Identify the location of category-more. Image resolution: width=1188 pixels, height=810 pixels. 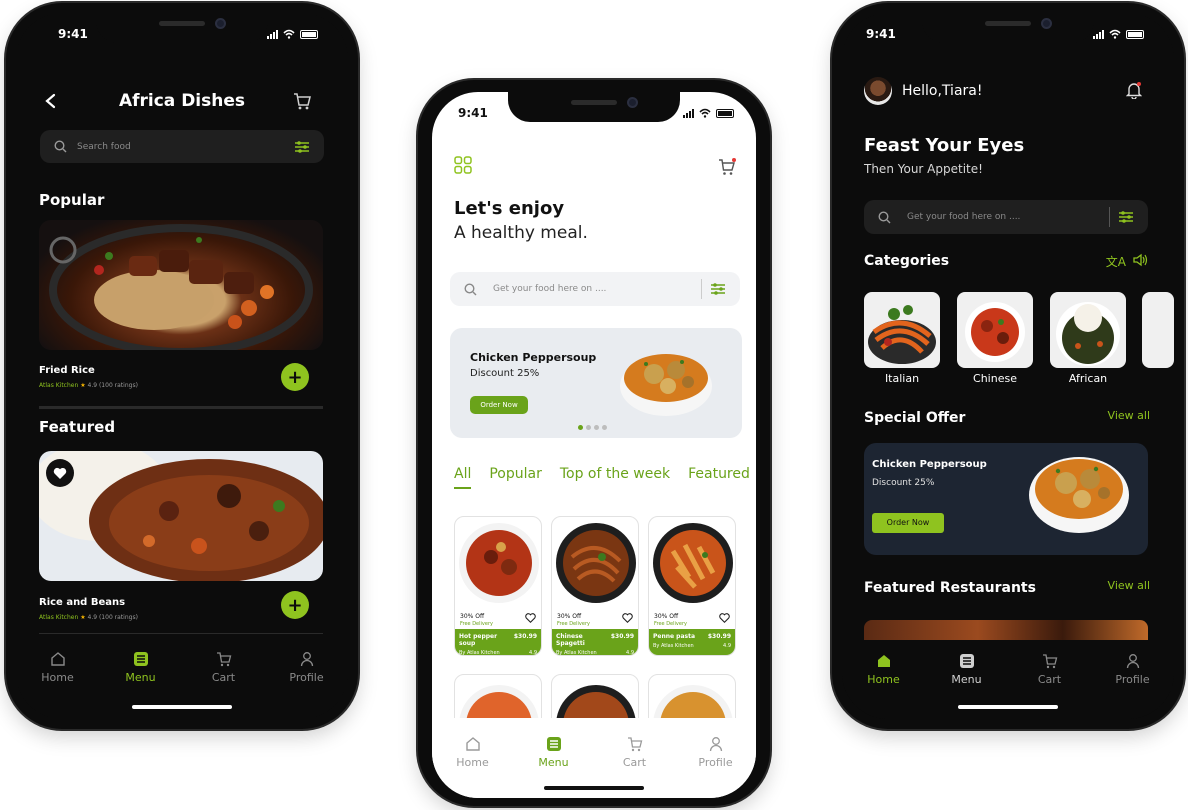
(1158, 330).